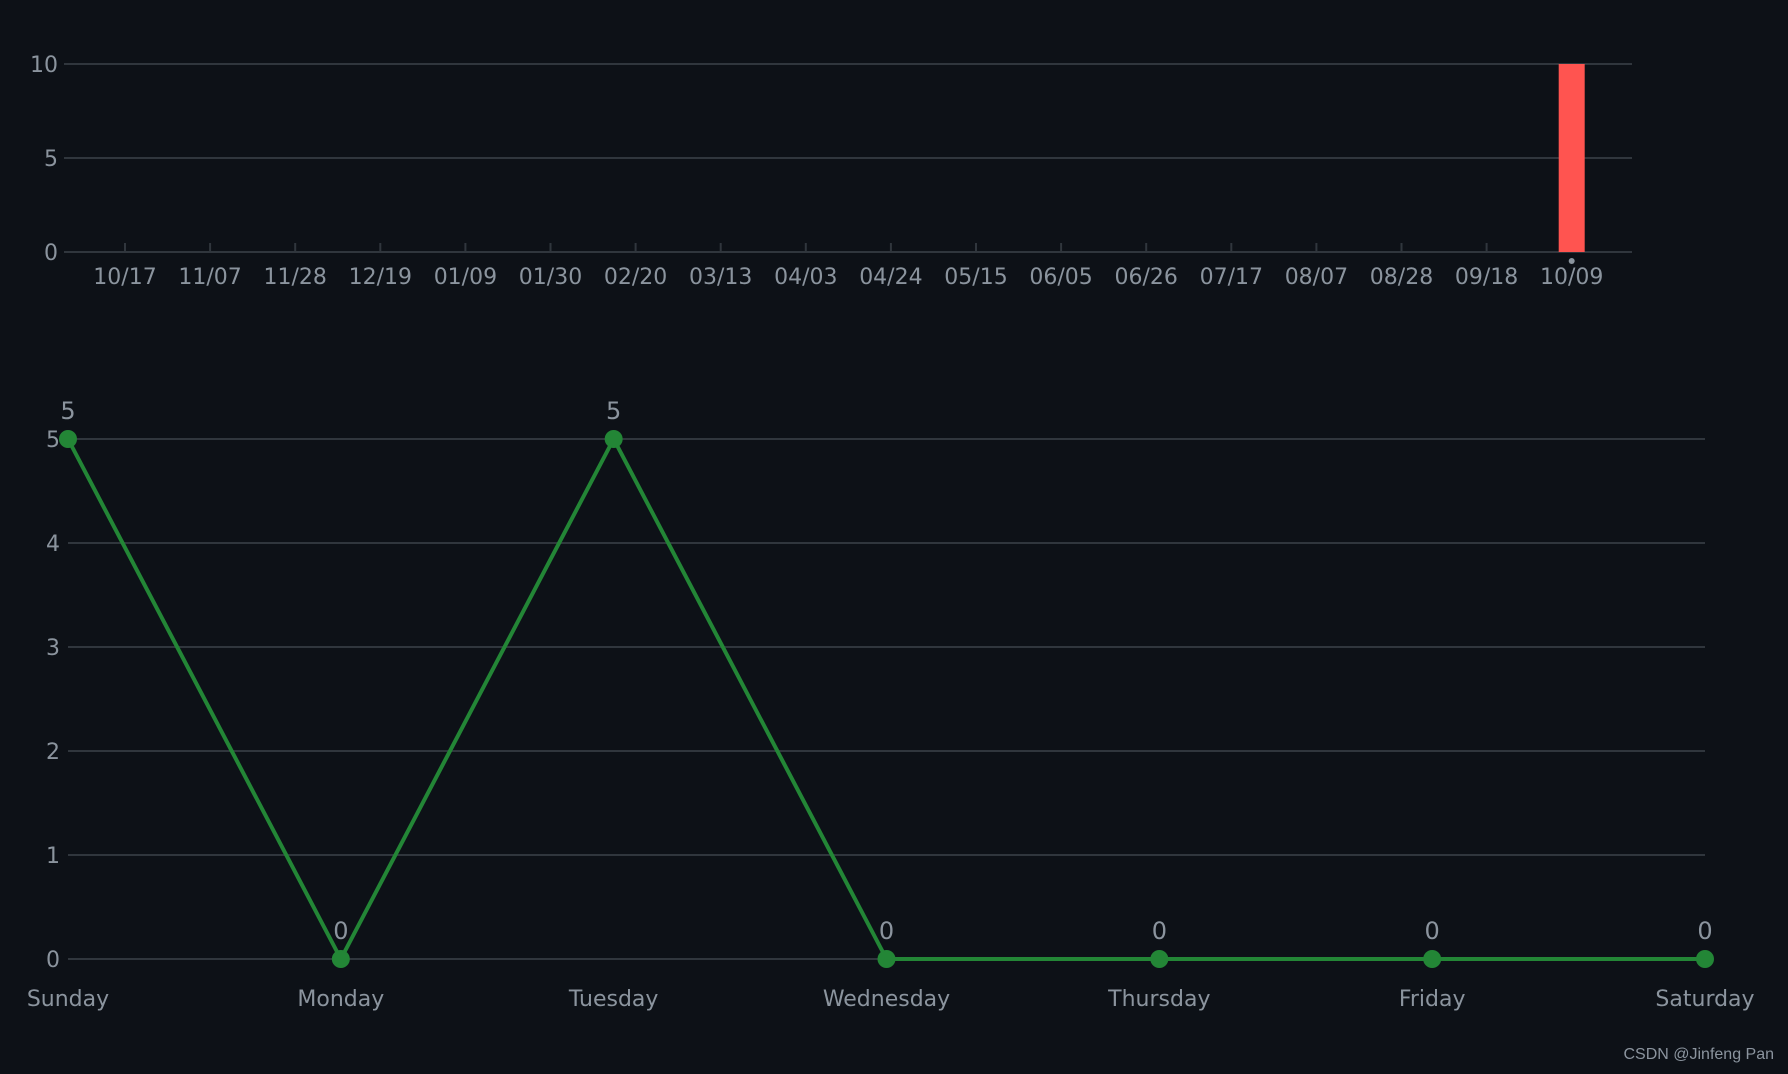 This screenshot has height=1074, width=1788. I want to click on bar-x-tick-label: 04/03, so click(805, 277).